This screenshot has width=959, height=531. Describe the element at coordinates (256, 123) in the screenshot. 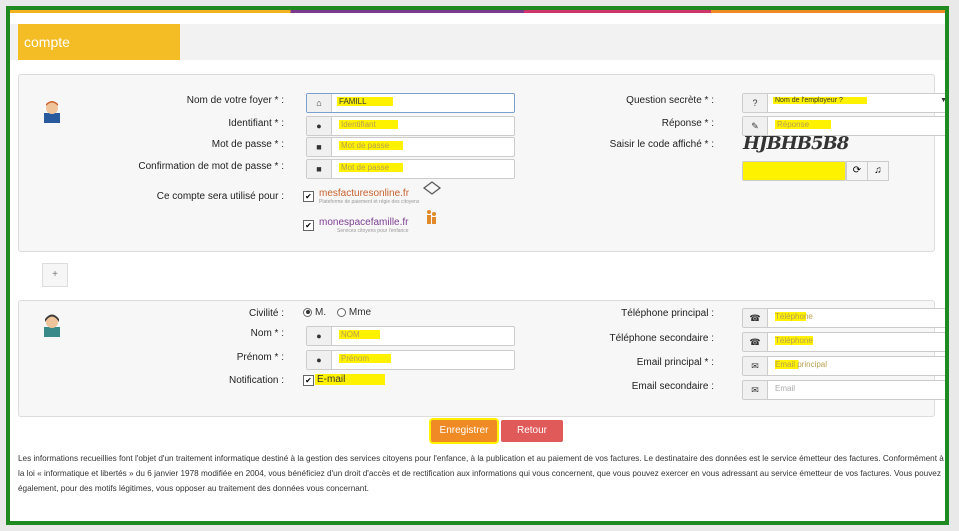

I see `identifiant-label: Identifiant * :` at that location.